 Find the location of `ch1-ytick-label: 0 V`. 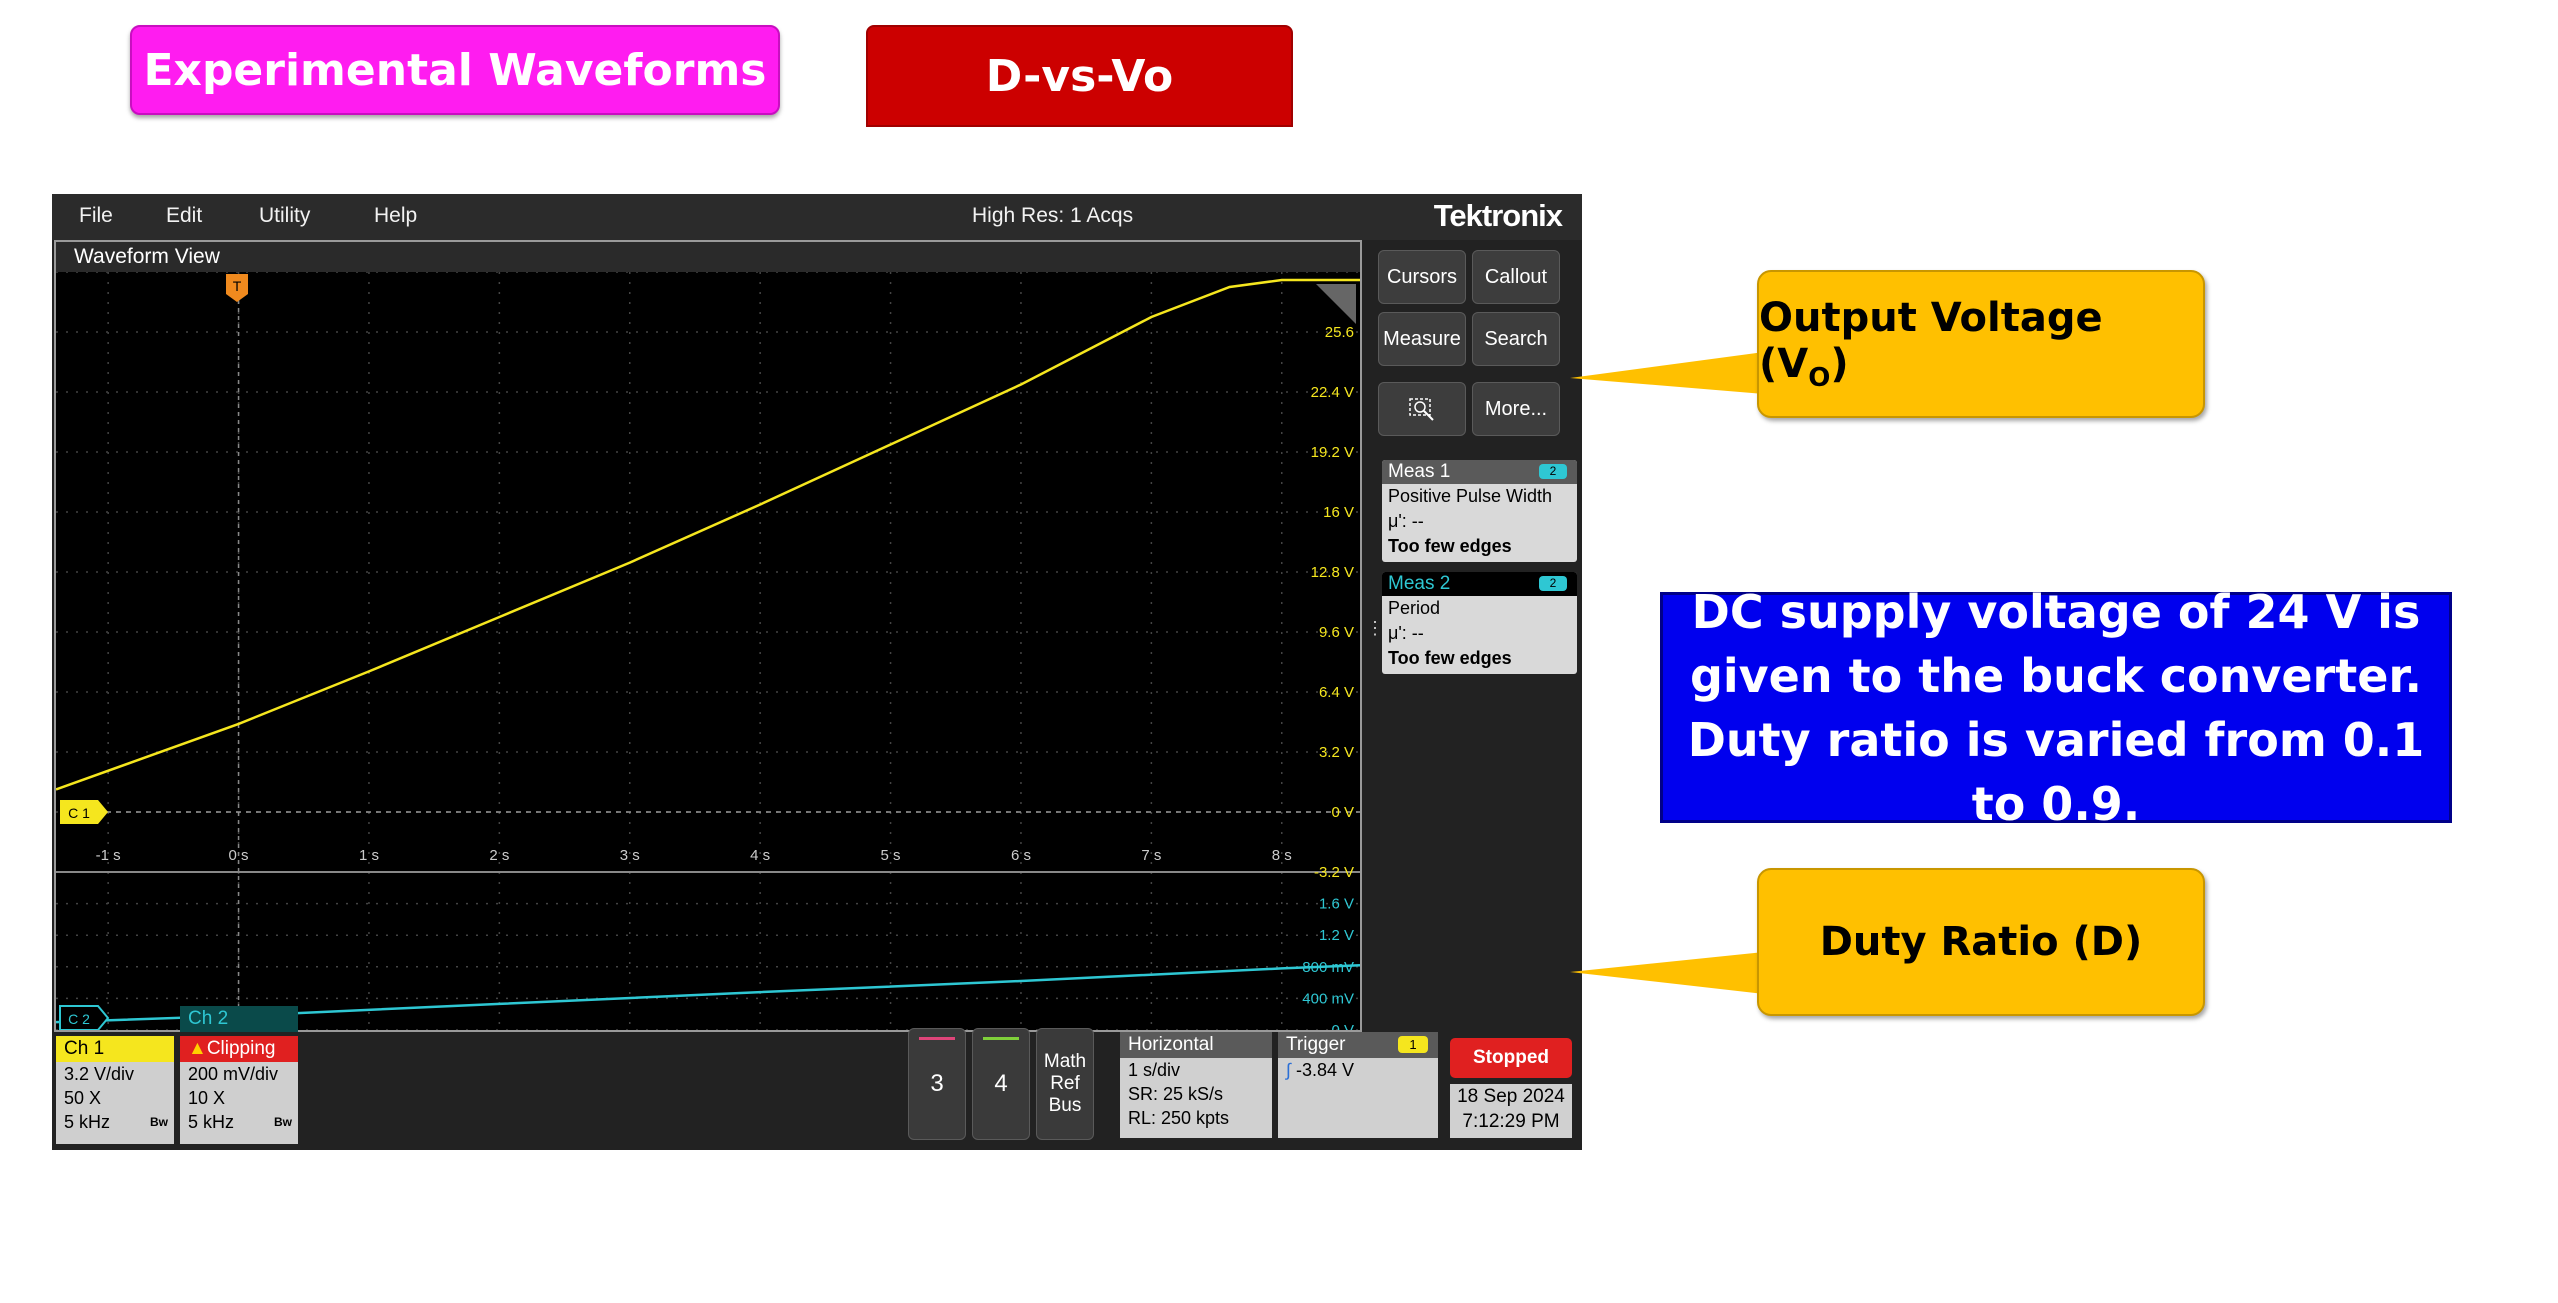

ch1-ytick-label: 0 V is located at coordinates (1342, 812).